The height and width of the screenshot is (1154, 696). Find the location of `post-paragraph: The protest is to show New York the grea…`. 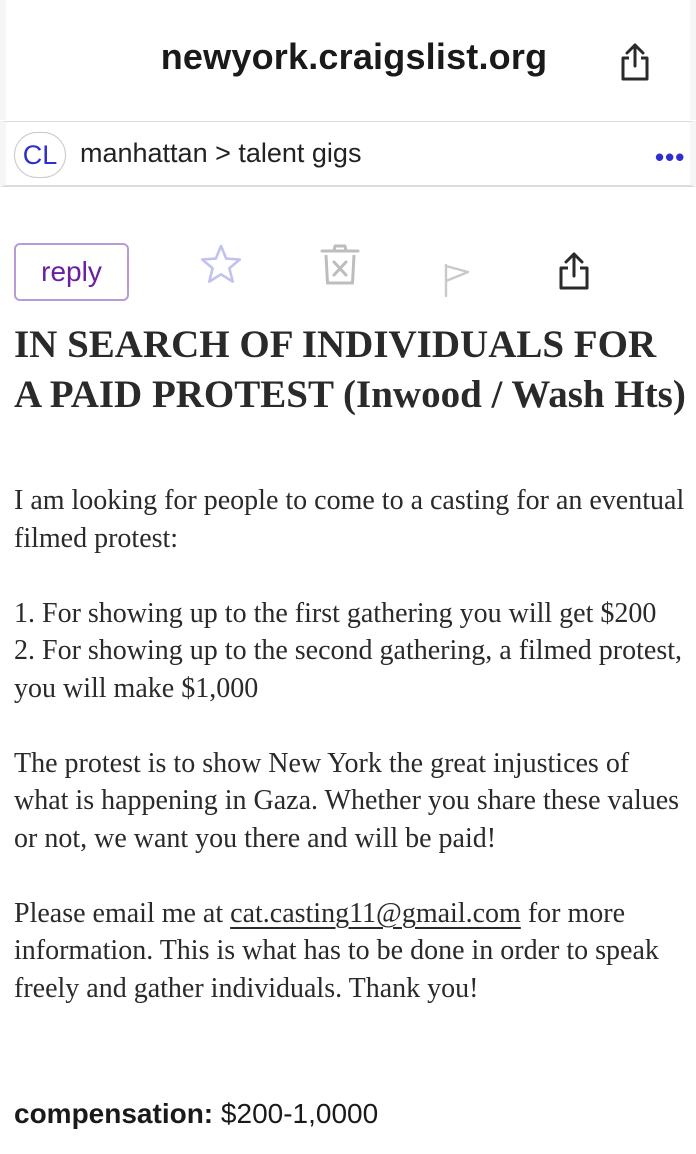

post-paragraph: The protest is to show New York the grea… is located at coordinates (347, 800).